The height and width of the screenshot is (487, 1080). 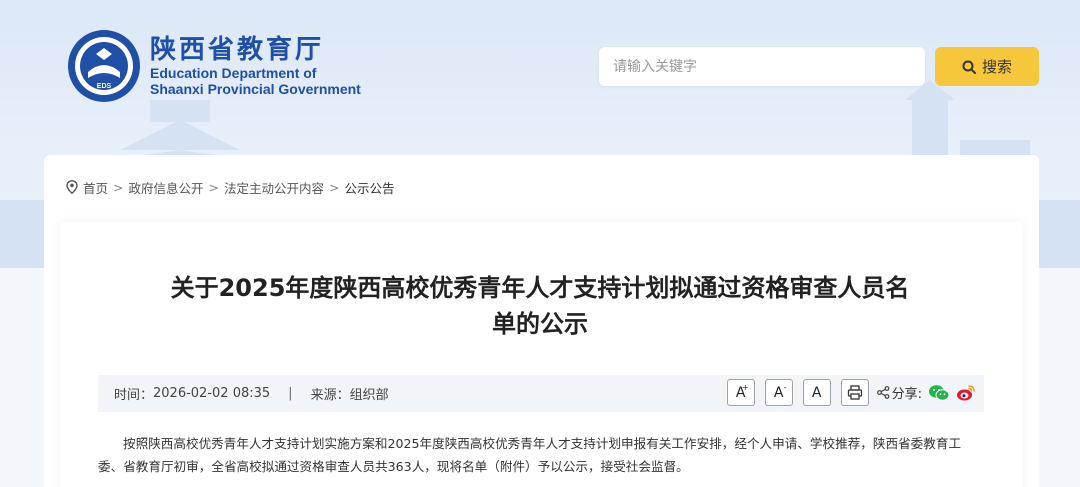 What do you see at coordinates (541, 393) in the screenshot?
I see `article-meta-bar: 时间： 2026-02-02 08:35 | 来源： 组织部 A+ A- A` at bounding box center [541, 393].